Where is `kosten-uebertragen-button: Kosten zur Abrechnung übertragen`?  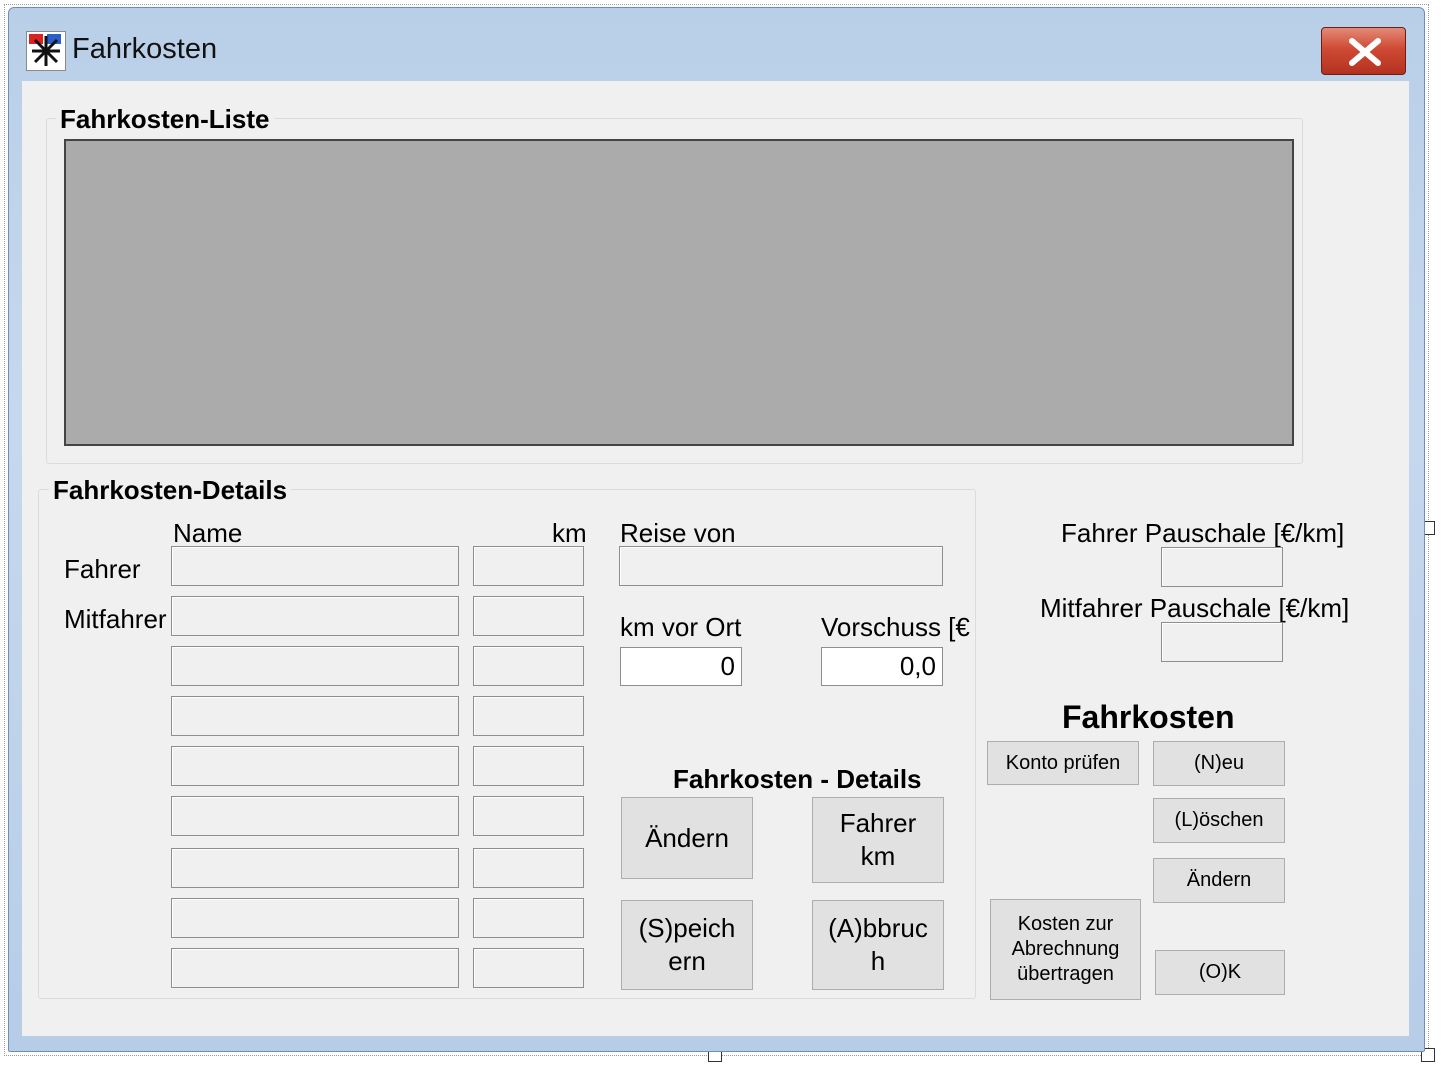 kosten-uebertragen-button: Kosten zur Abrechnung übertragen is located at coordinates (1065, 949).